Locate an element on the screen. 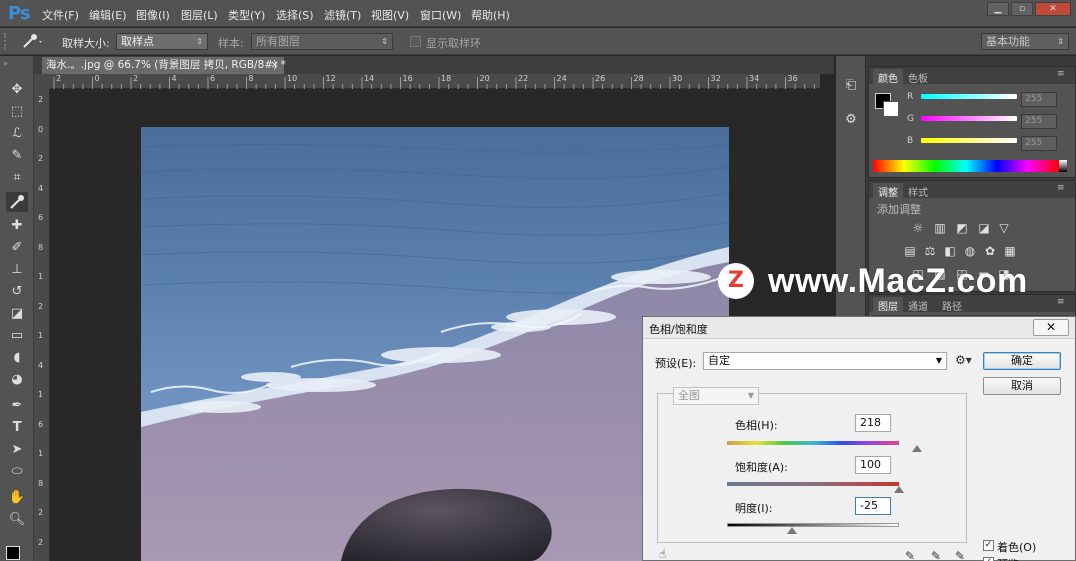 The image size is (1076, 561). history-brush-icon: ↺ is located at coordinates (17, 292).